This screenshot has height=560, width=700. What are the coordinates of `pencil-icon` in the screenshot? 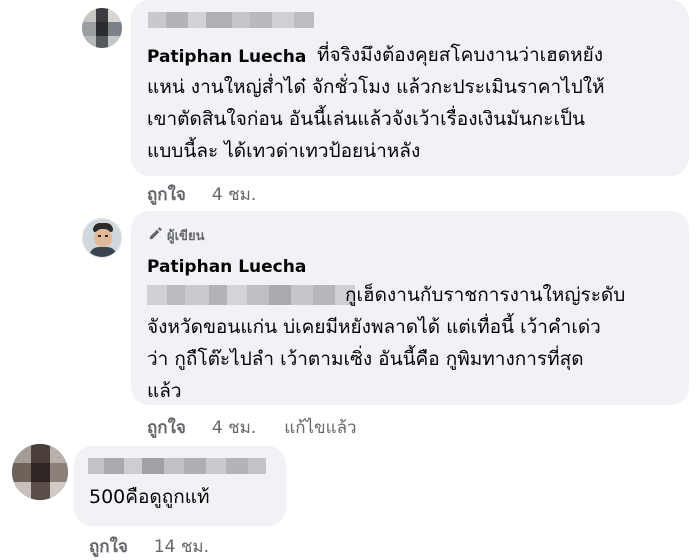 It's located at (155, 235).